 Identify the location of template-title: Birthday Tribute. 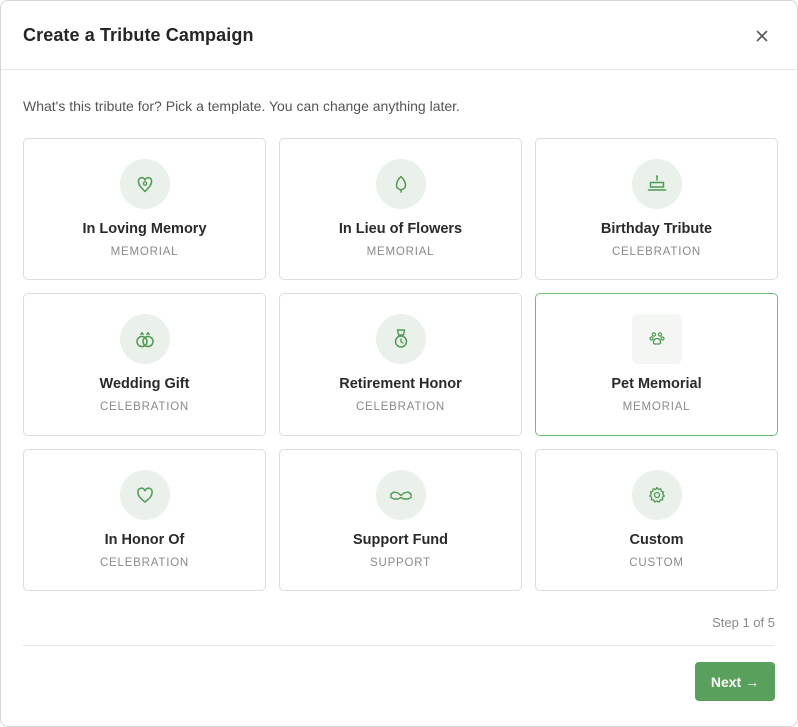
(656, 229).